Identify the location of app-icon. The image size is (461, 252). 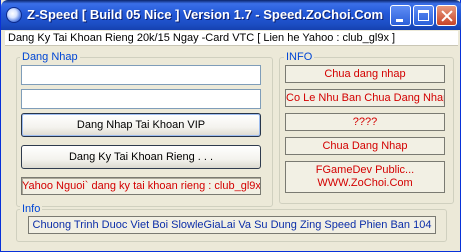
(14, 15).